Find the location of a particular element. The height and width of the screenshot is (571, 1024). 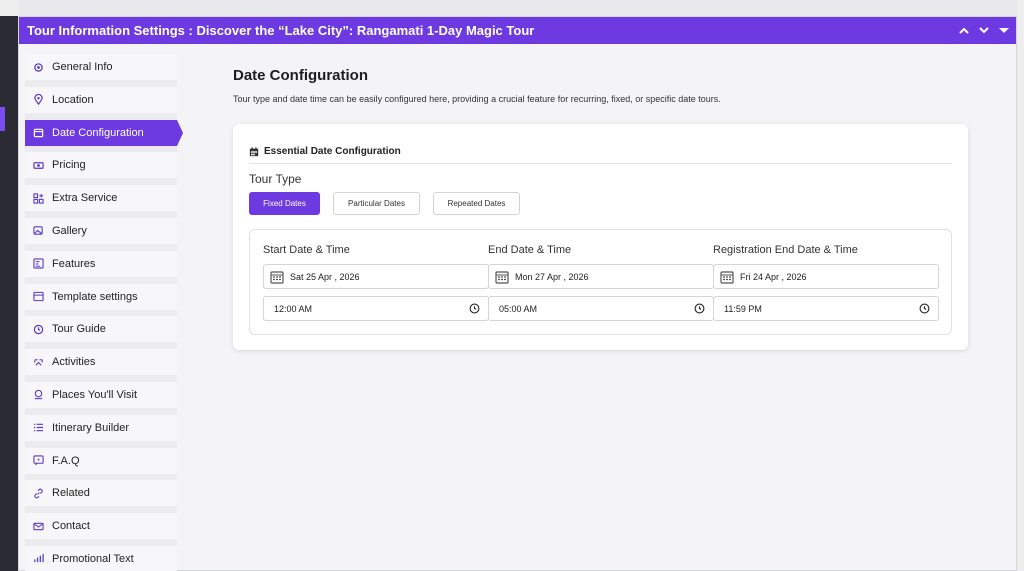

card-header: Essential Date Configuration is located at coordinates (600, 152).